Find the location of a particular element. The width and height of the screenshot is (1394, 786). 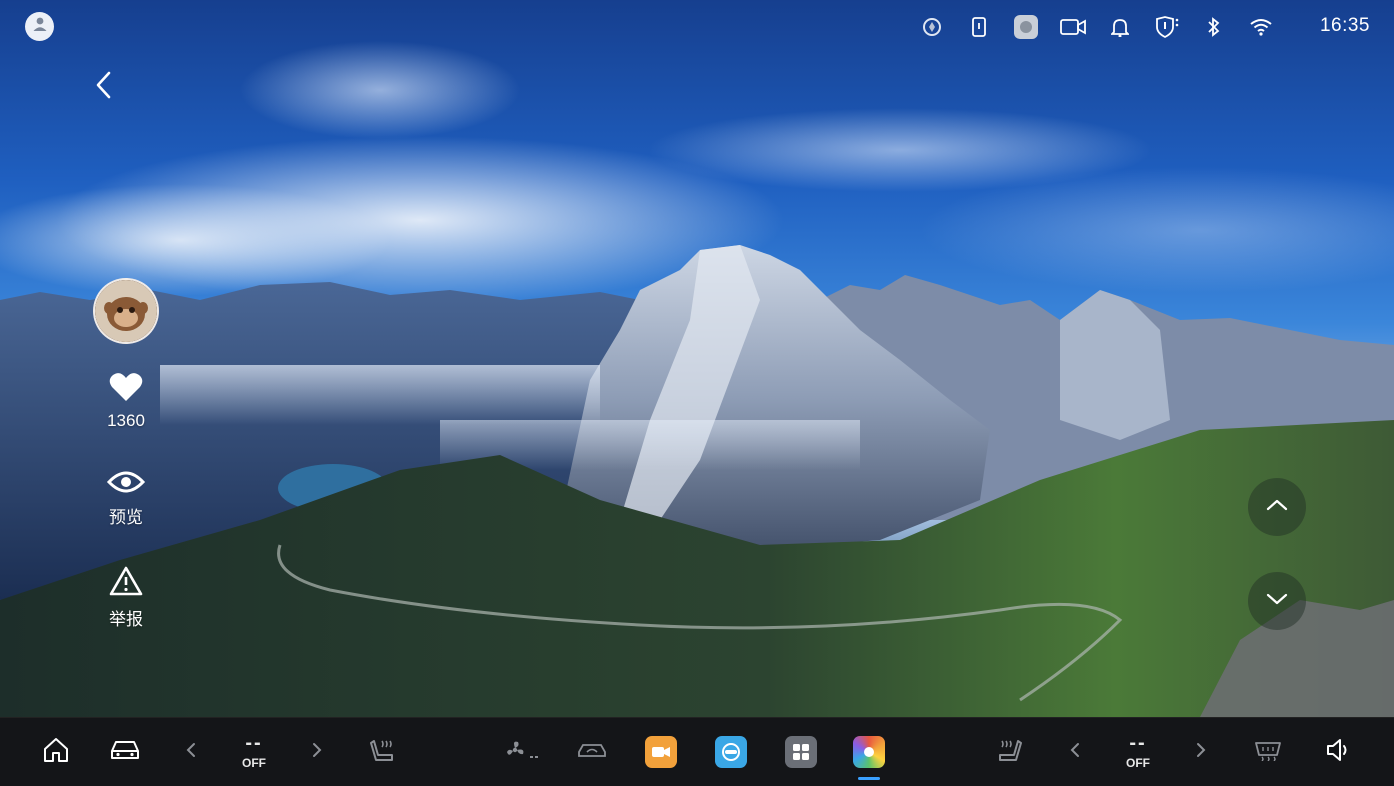

left-temp-value: -- is located at coordinates (254, 743).